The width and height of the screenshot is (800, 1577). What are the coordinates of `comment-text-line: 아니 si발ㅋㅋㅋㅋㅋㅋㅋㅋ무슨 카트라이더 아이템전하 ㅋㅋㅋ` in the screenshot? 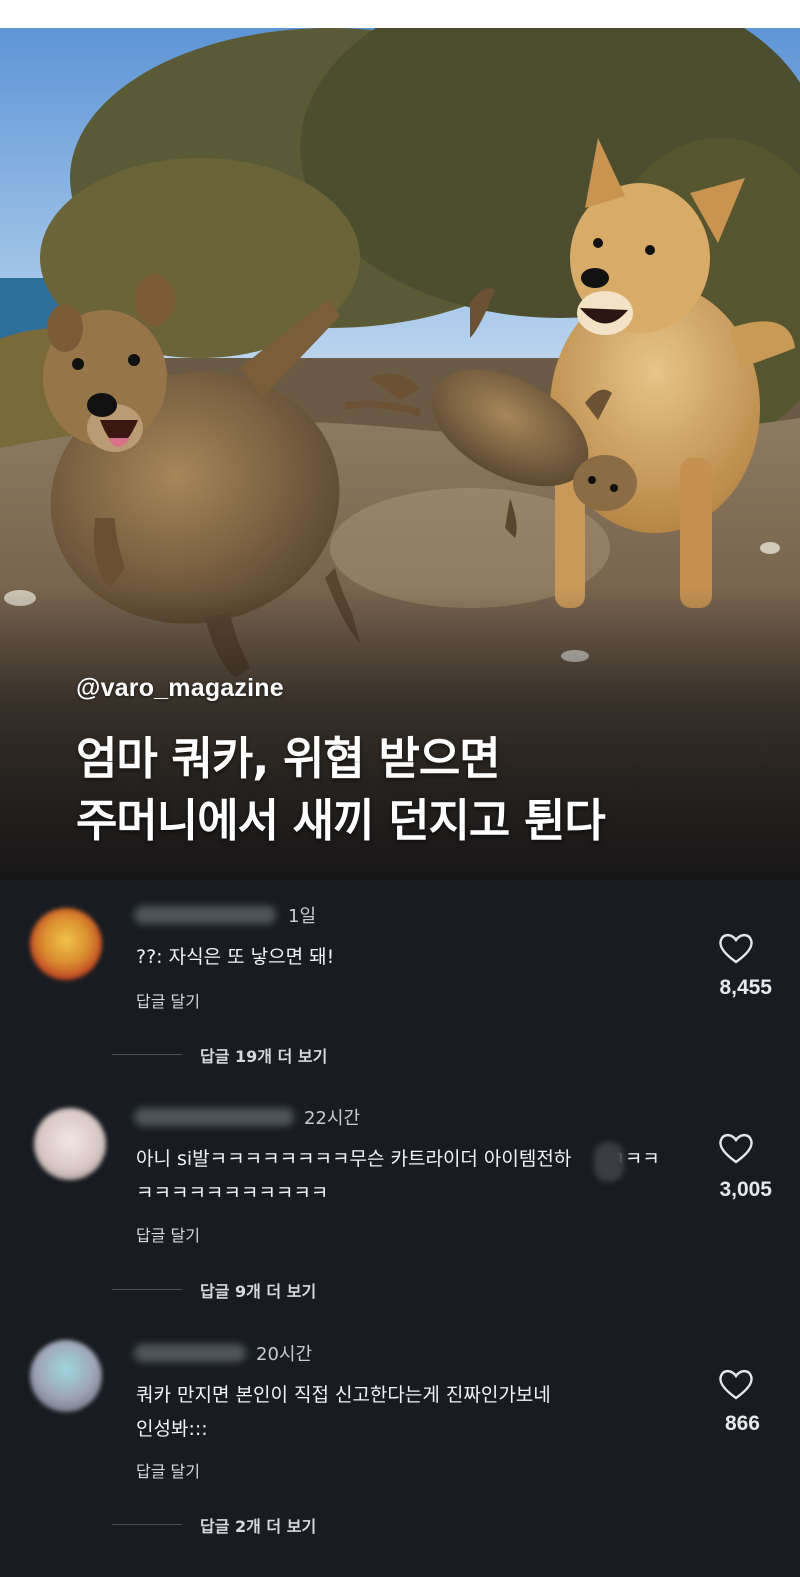 It's located at (398, 1159).